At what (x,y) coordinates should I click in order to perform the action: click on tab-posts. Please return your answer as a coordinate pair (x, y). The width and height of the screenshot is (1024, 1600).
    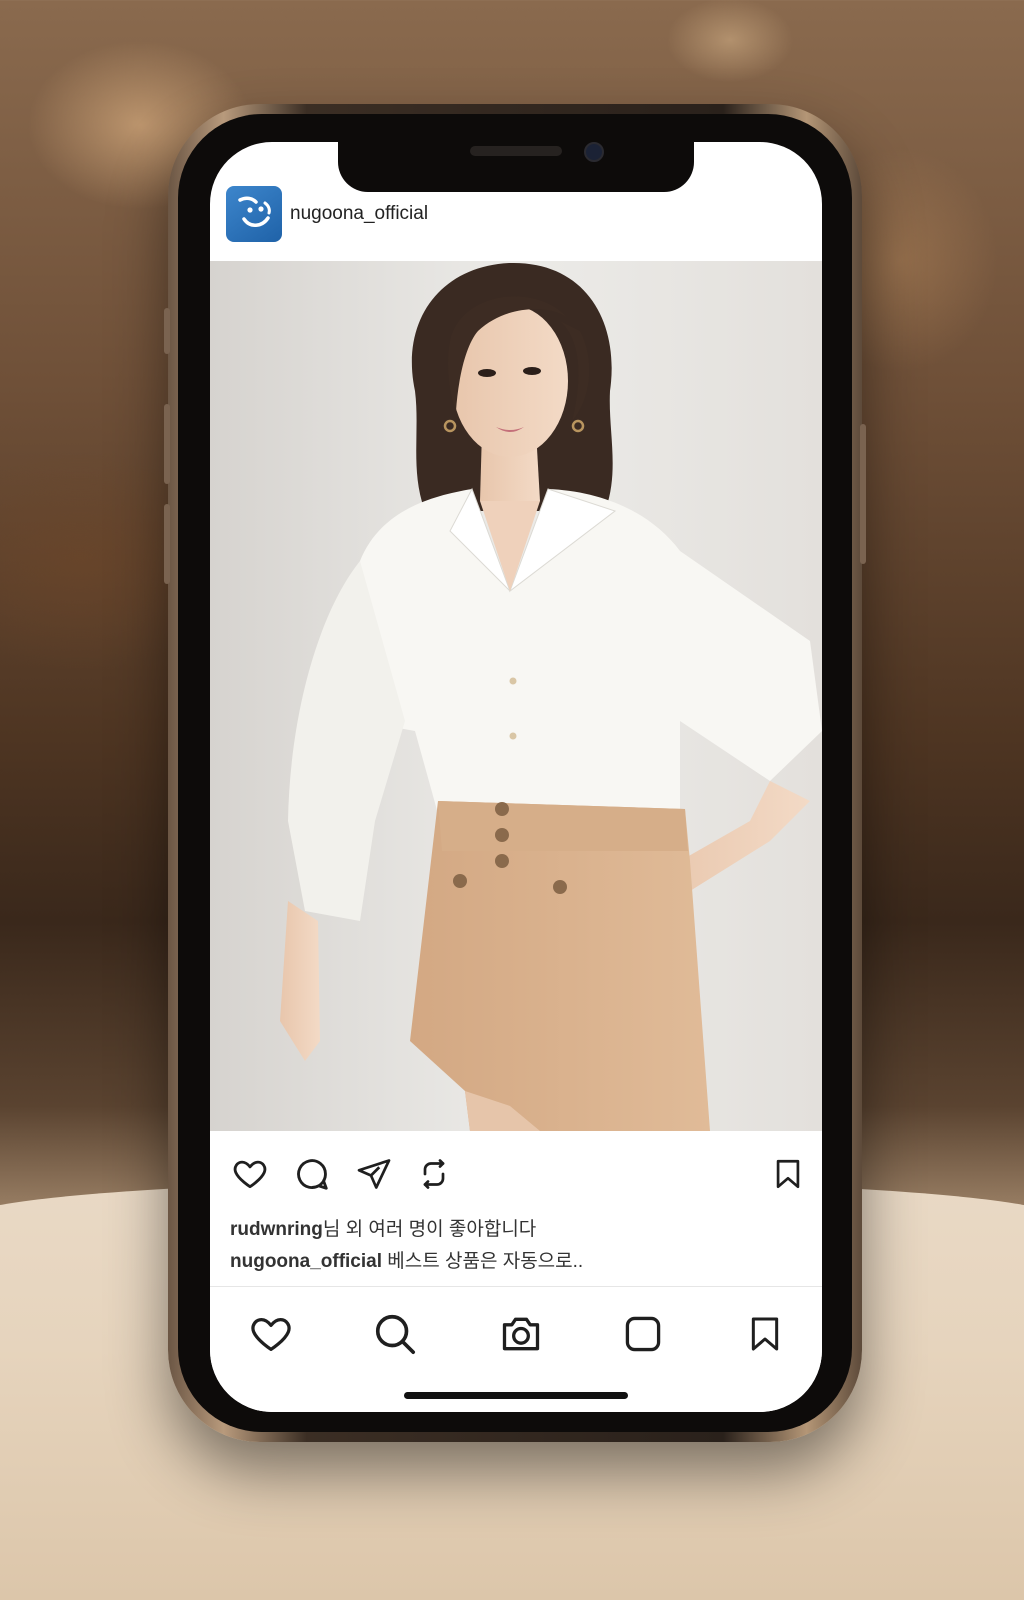
    Looking at the image, I should click on (643, 1334).